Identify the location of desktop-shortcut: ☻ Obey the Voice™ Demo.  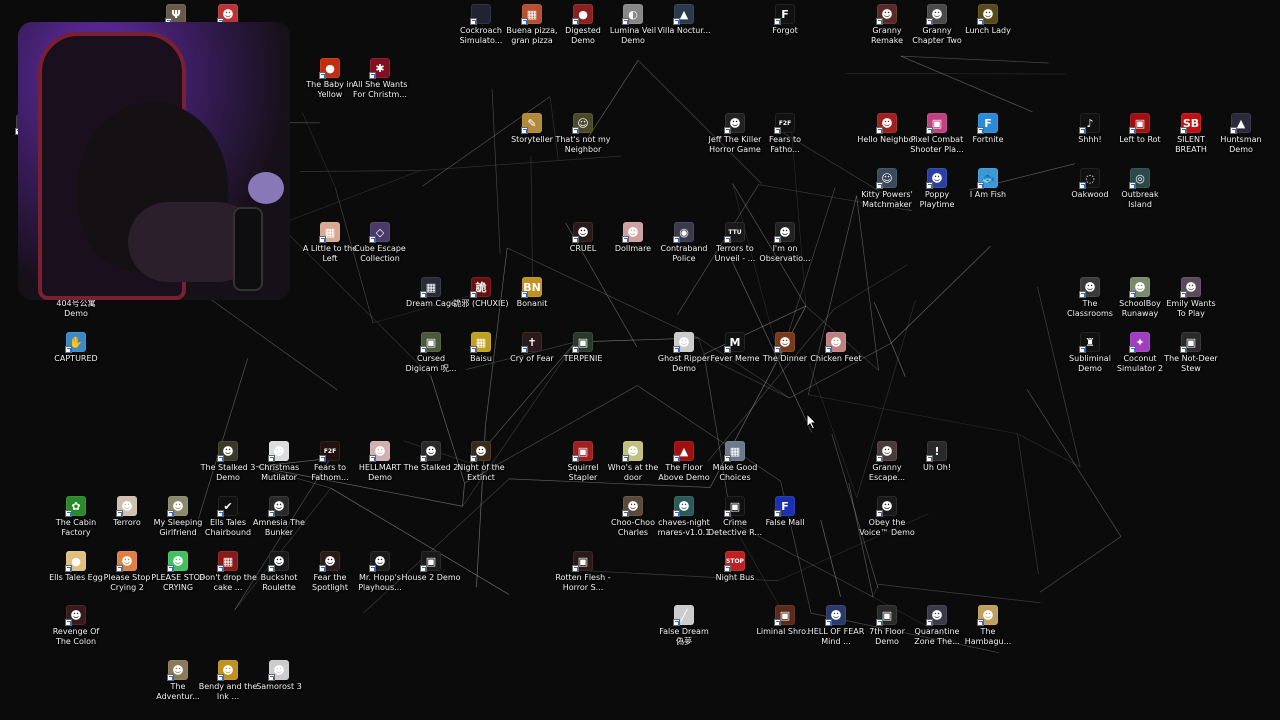
(887, 523).